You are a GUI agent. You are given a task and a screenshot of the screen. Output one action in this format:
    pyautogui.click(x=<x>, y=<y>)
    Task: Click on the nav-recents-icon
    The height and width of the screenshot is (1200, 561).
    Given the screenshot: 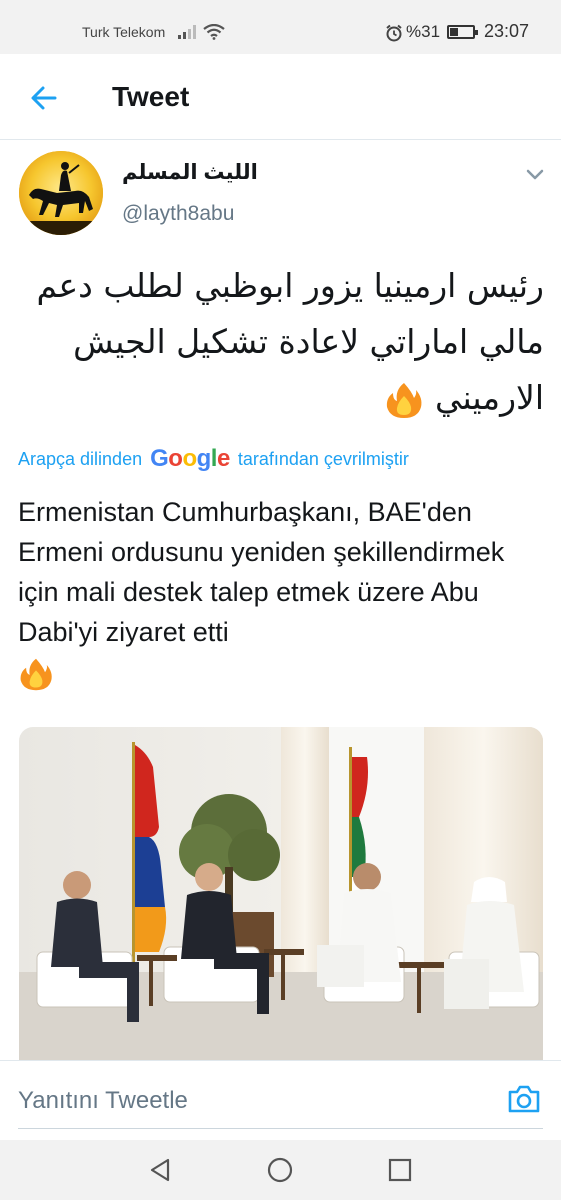 What is the action you would take?
    pyautogui.click(x=400, y=1170)
    